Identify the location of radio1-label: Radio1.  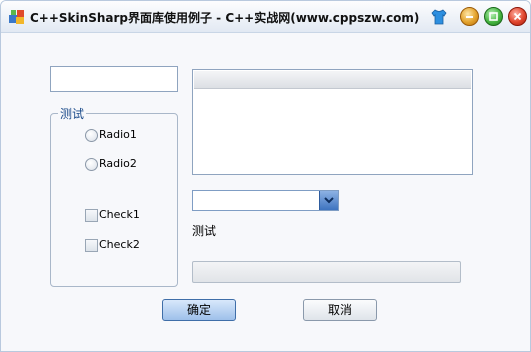
(118, 134).